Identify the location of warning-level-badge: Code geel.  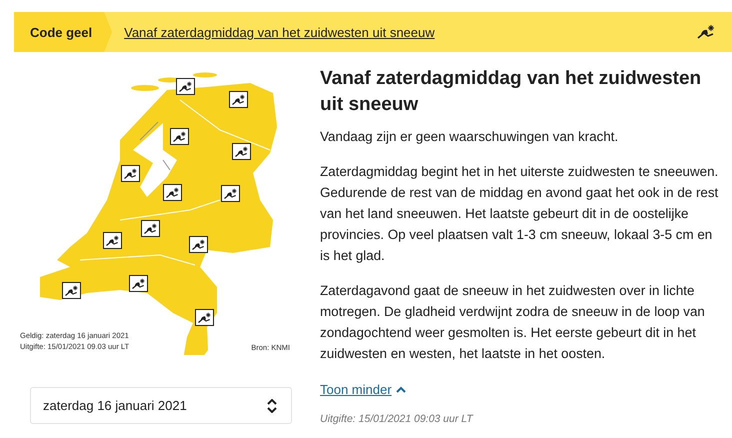
(63, 32).